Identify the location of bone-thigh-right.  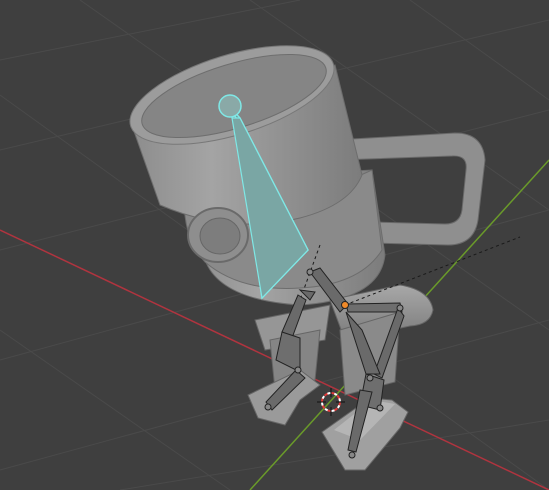
(374, 307).